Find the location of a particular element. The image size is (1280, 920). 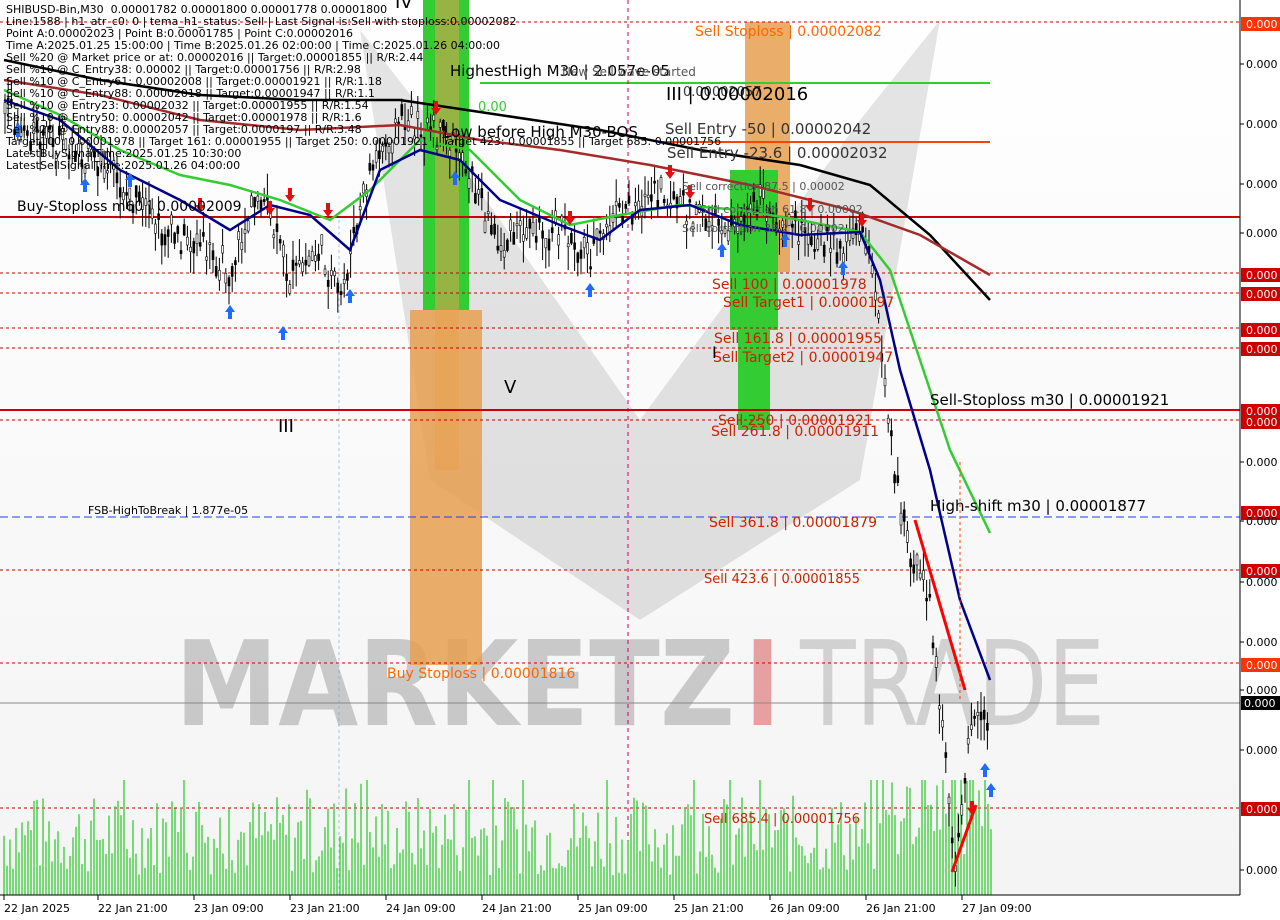

time-tick-label: 22 Jan 21:00 is located at coordinates (133, 908).